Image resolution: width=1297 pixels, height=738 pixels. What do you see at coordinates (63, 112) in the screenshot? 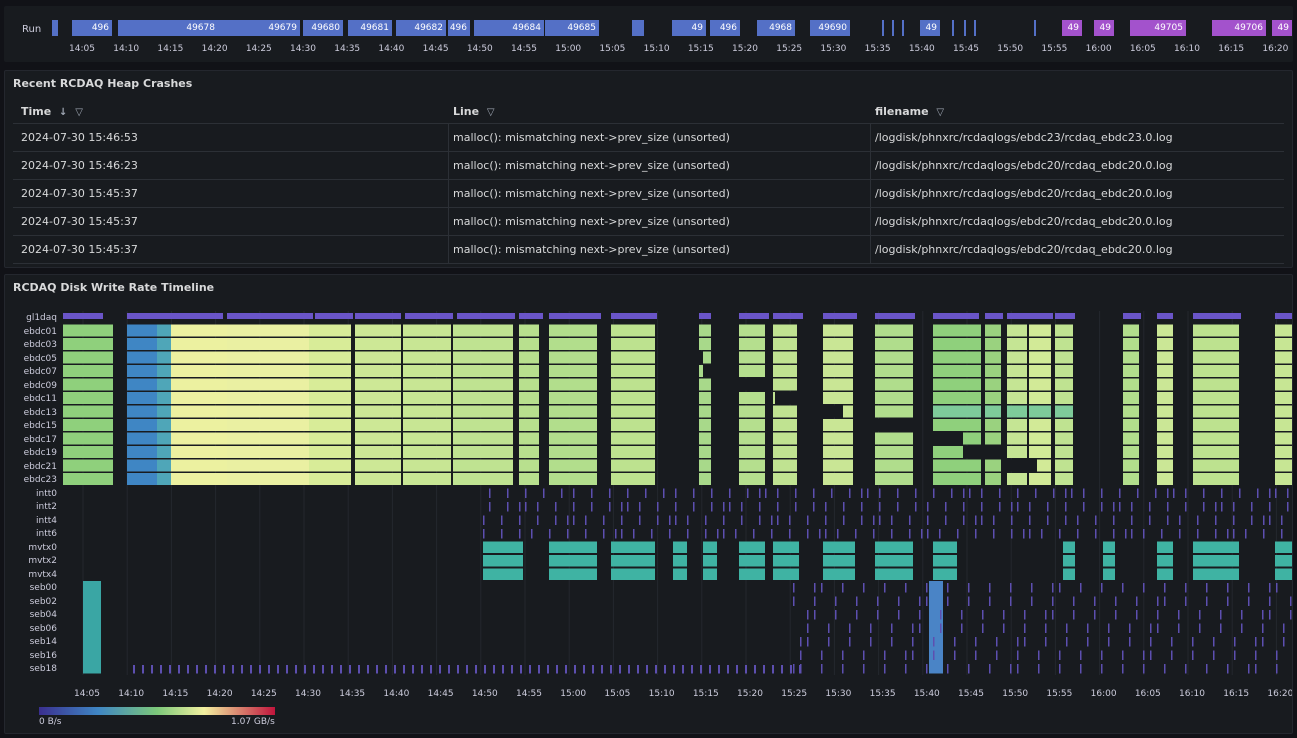
I see `sort-arrow-icon: ↓` at bounding box center [63, 112].